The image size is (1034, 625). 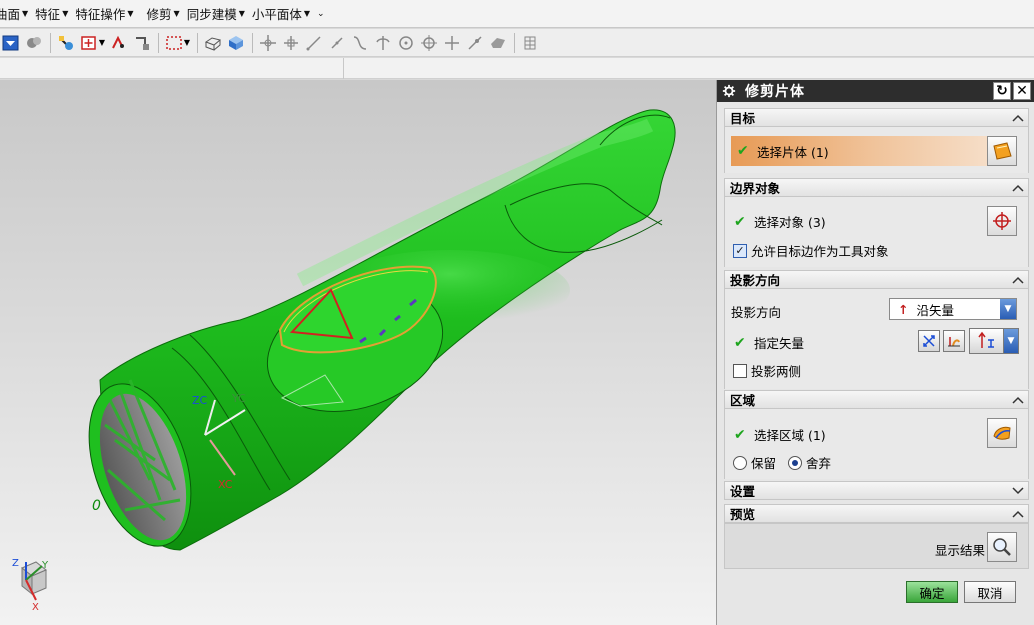 I want to click on menubar-overflow-icon: ⌄, so click(x=321, y=14).